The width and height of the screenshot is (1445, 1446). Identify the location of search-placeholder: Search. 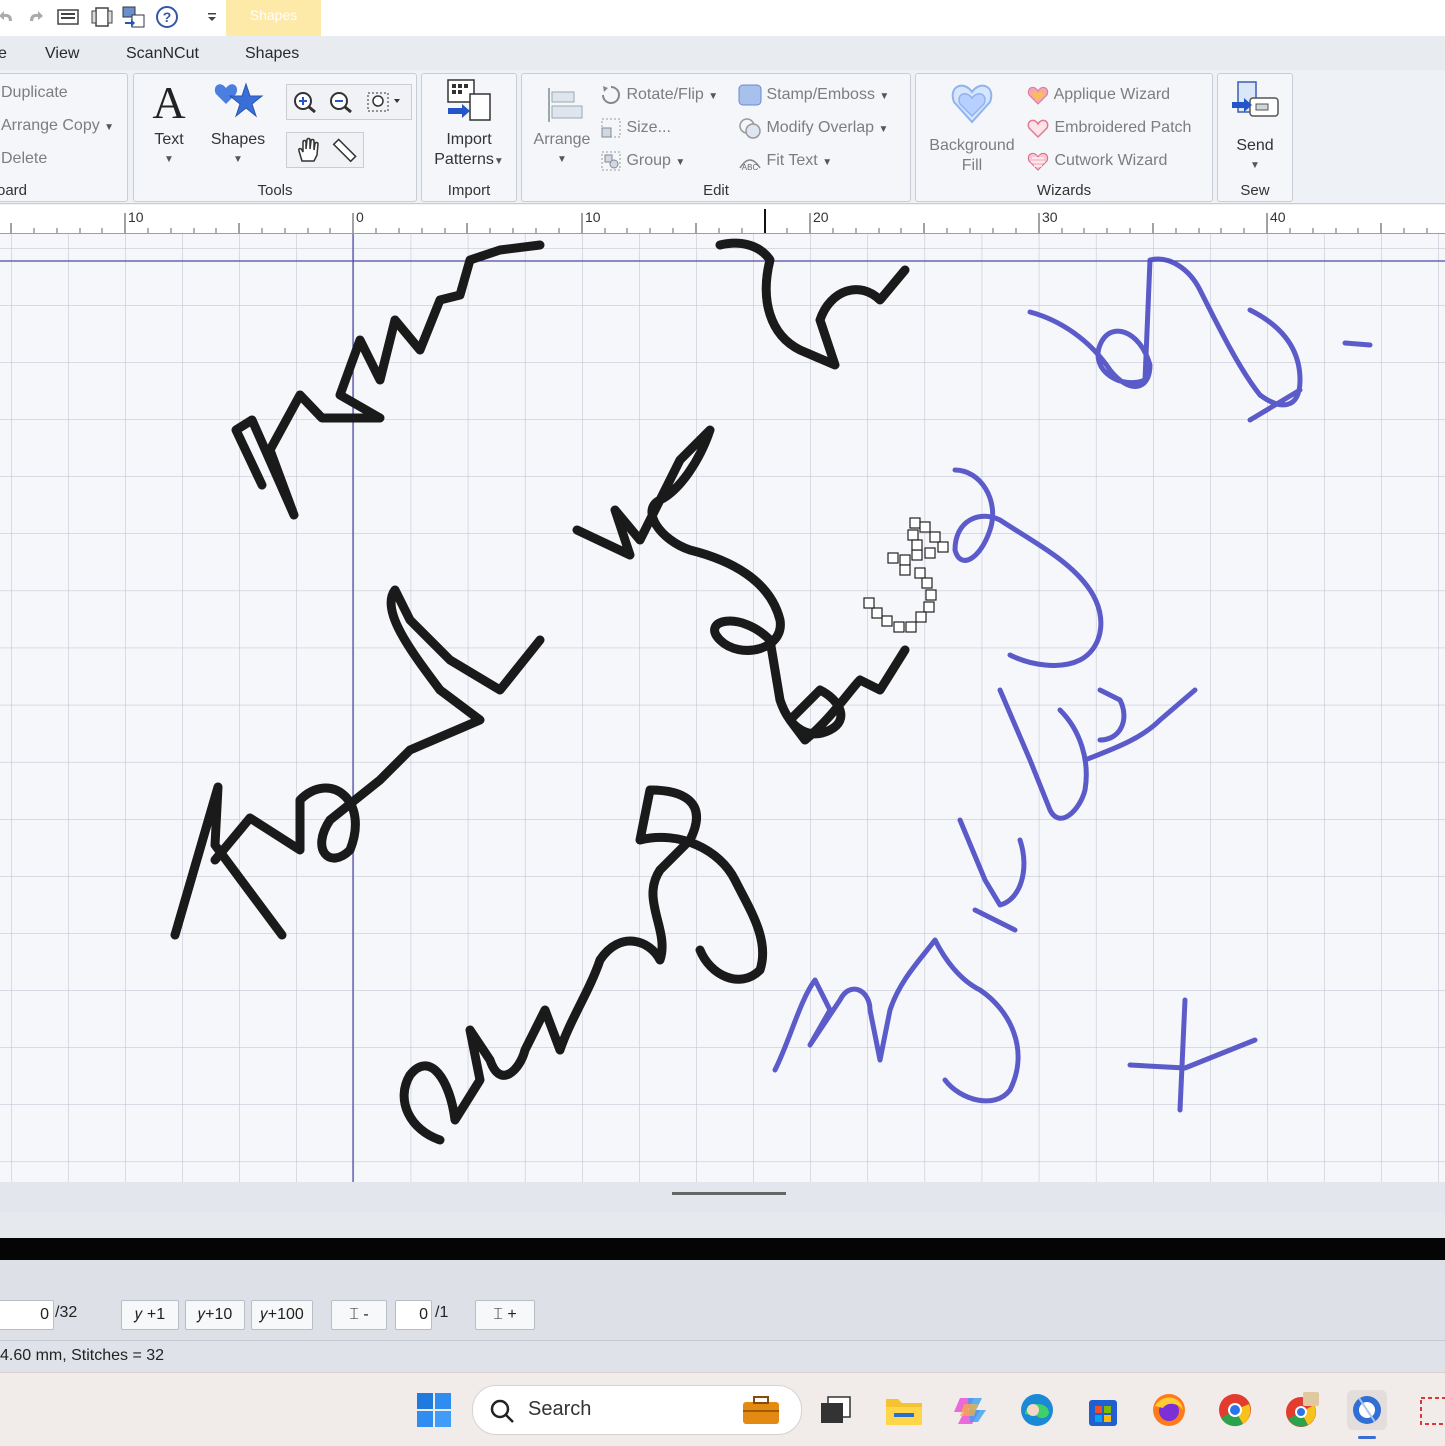
(560, 1409).